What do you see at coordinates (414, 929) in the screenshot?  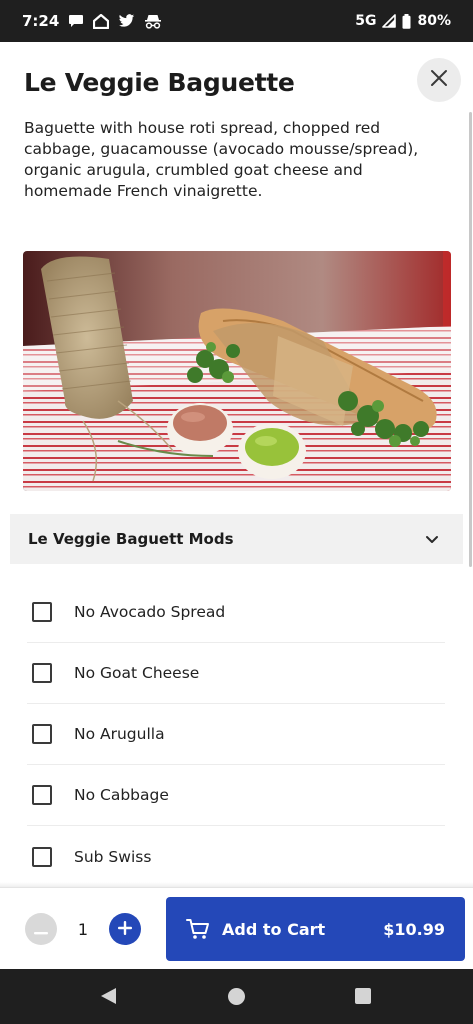 I see `cart-price: $10.99` at bounding box center [414, 929].